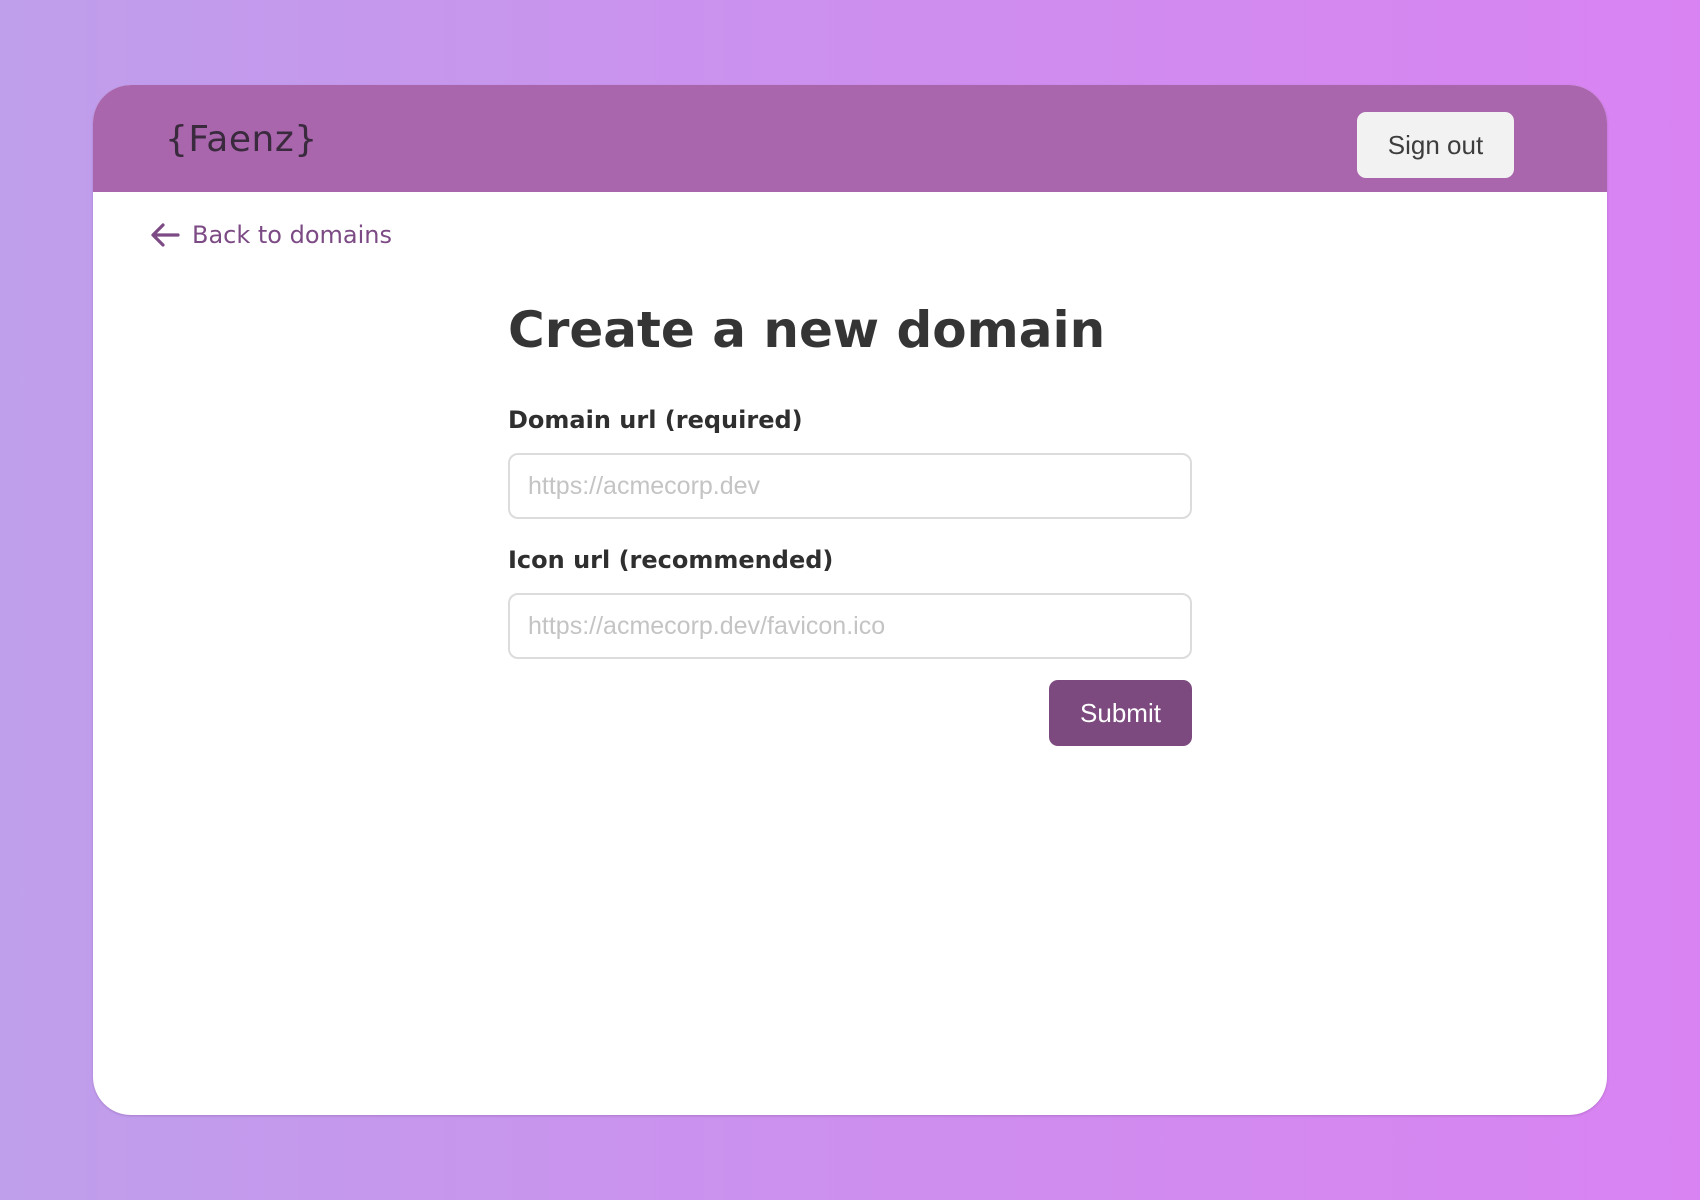 The width and height of the screenshot is (1700, 1200). I want to click on domain-url-label: Domain url (required), so click(655, 420).